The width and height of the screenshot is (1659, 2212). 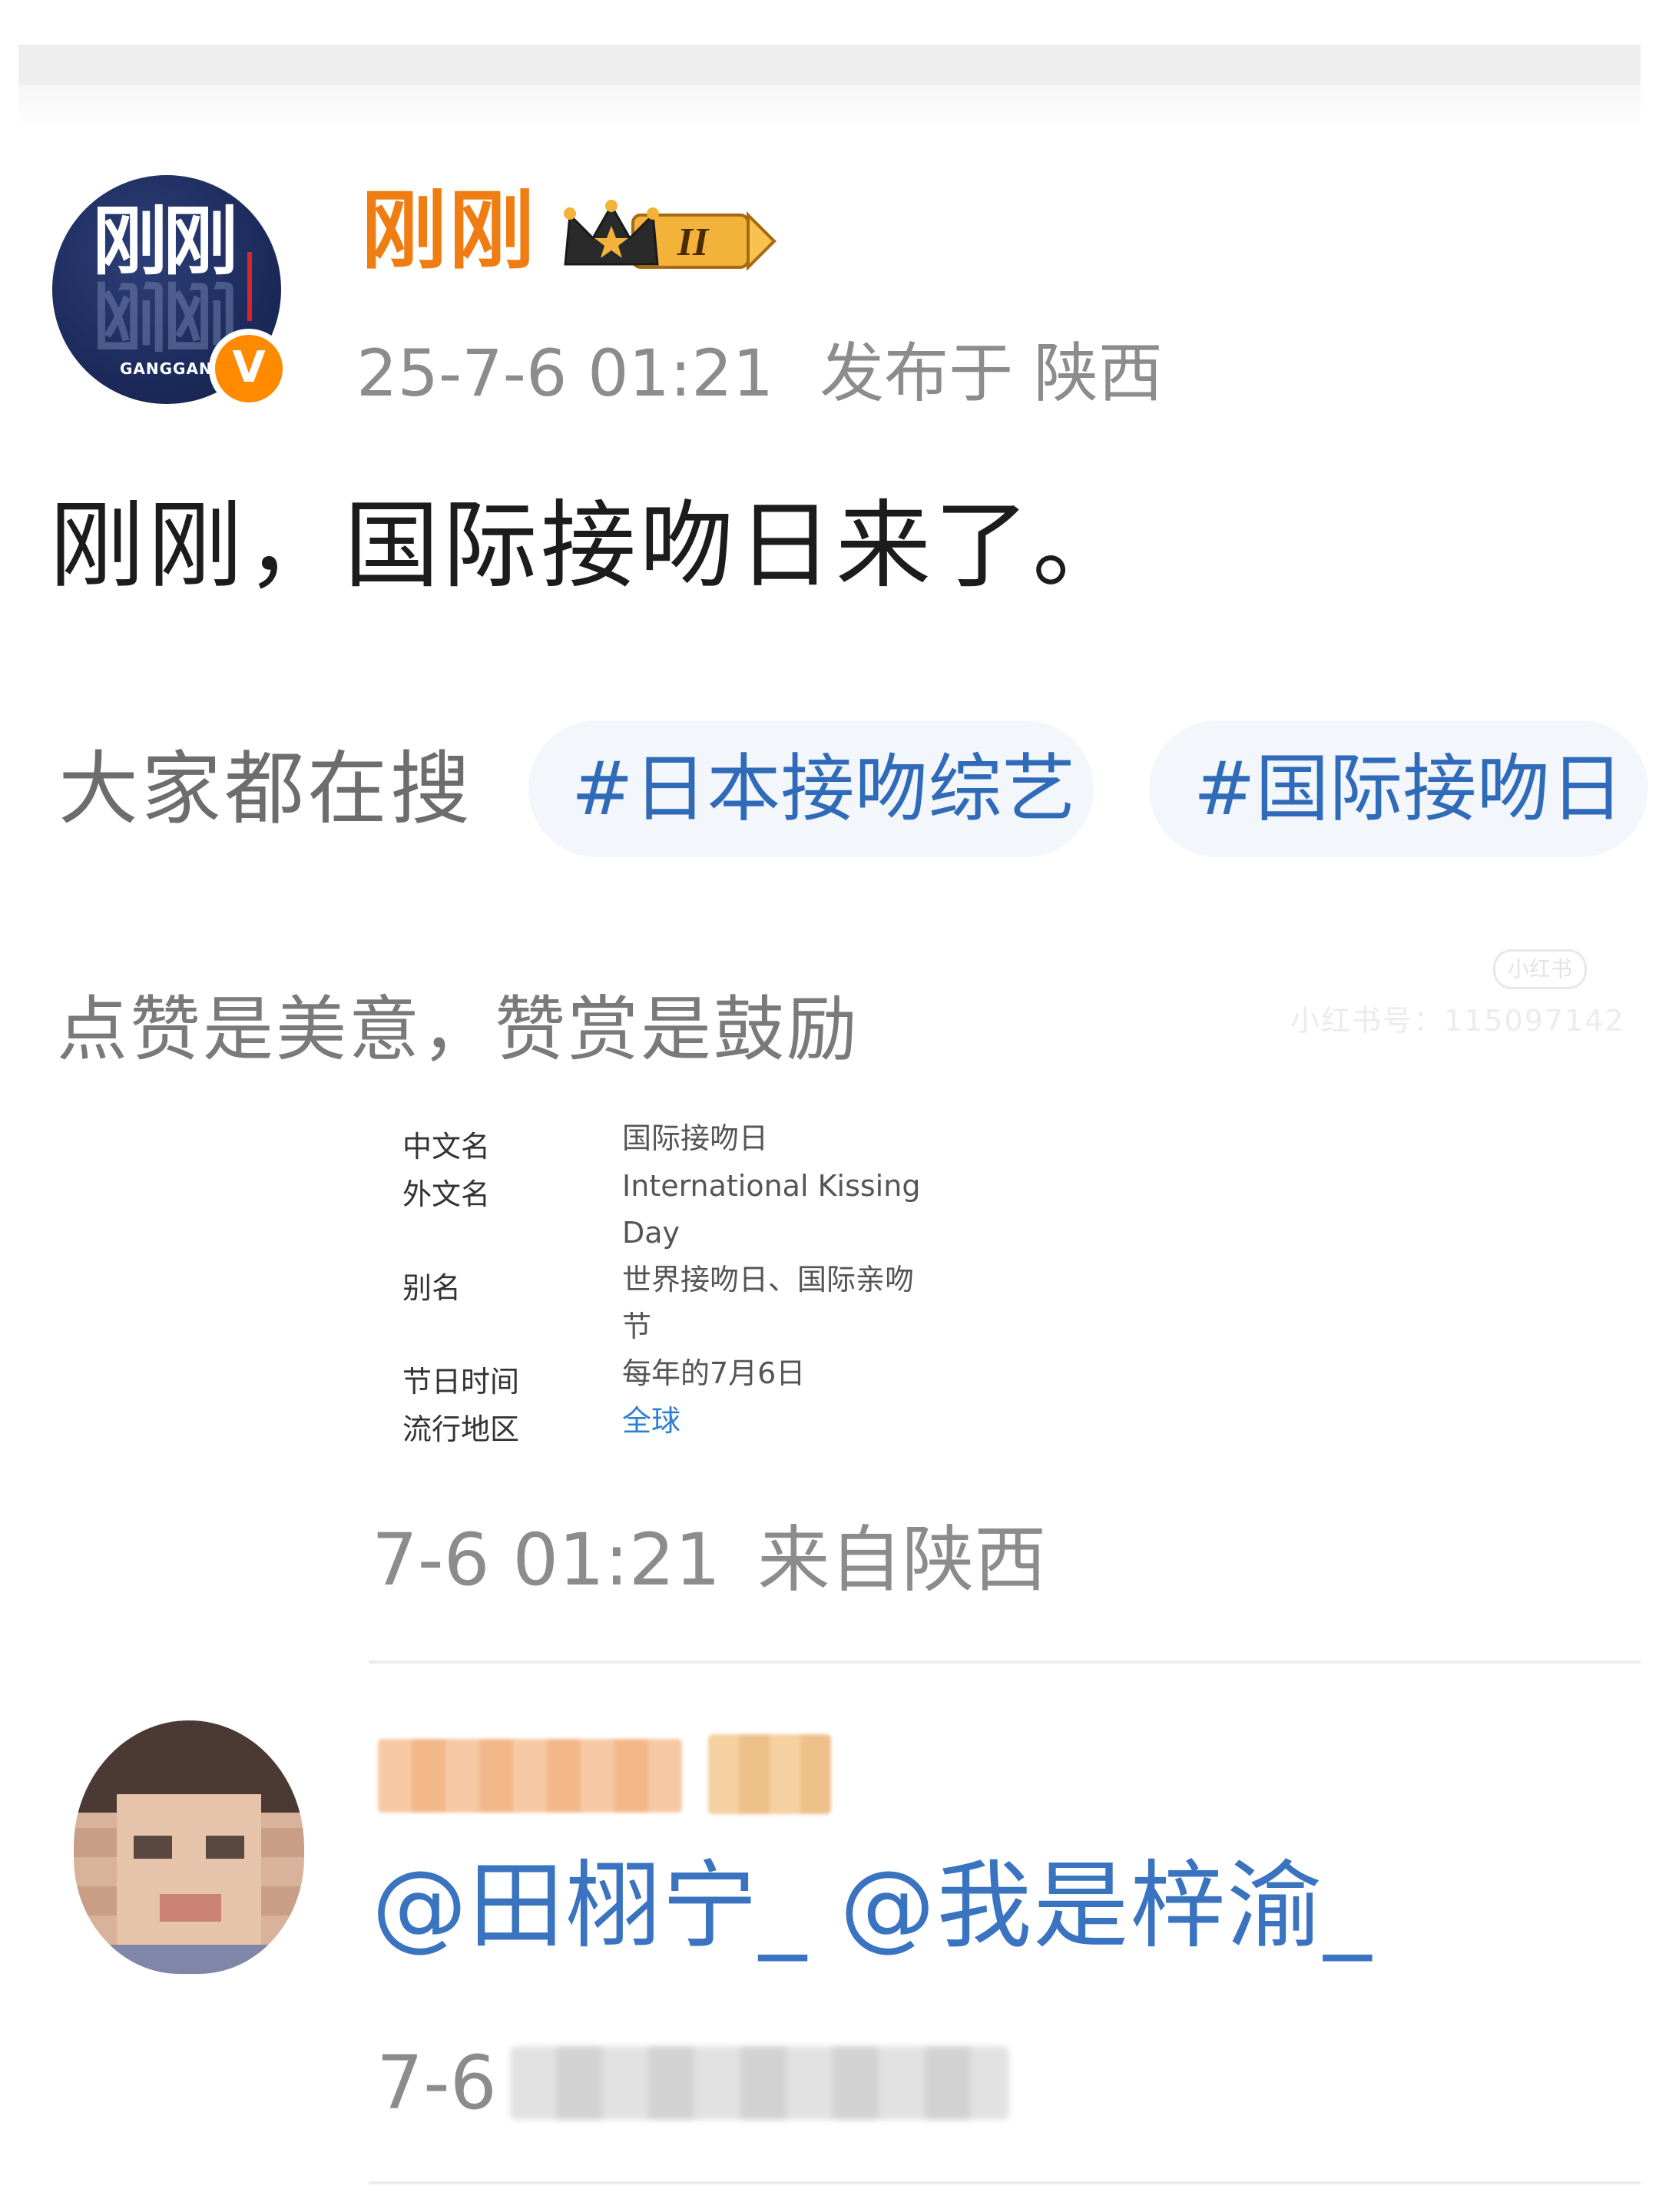 What do you see at coordinates (829, 108) in the screenshot?
I see `top-bar-shadow` at bounding box center [829, 108].